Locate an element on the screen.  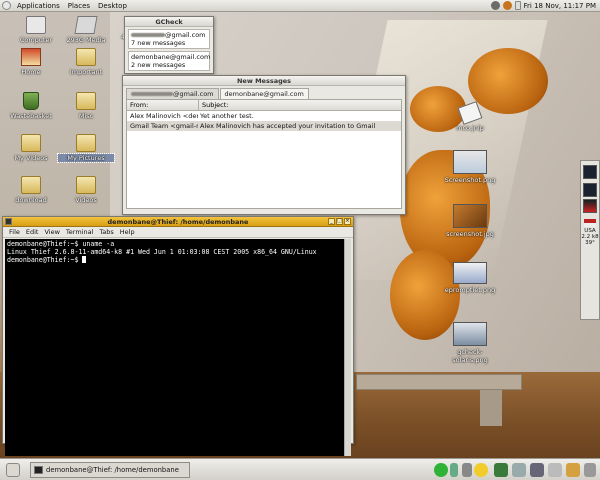
pencil-icon is located at coordinates (501, 470).